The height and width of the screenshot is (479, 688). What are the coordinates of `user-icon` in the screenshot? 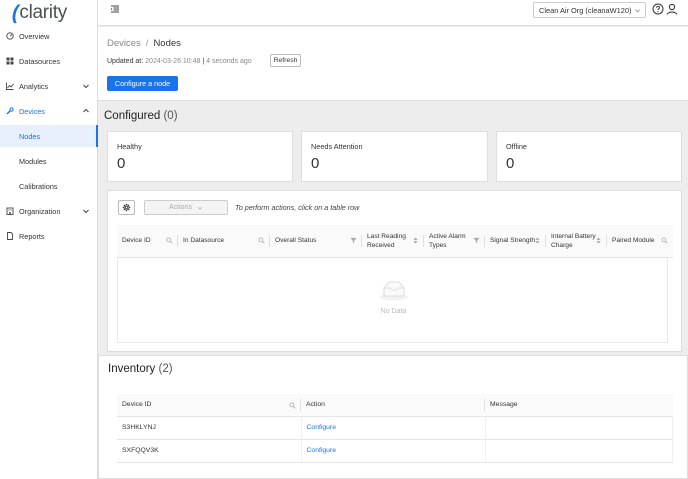 It's located at (672, 9).